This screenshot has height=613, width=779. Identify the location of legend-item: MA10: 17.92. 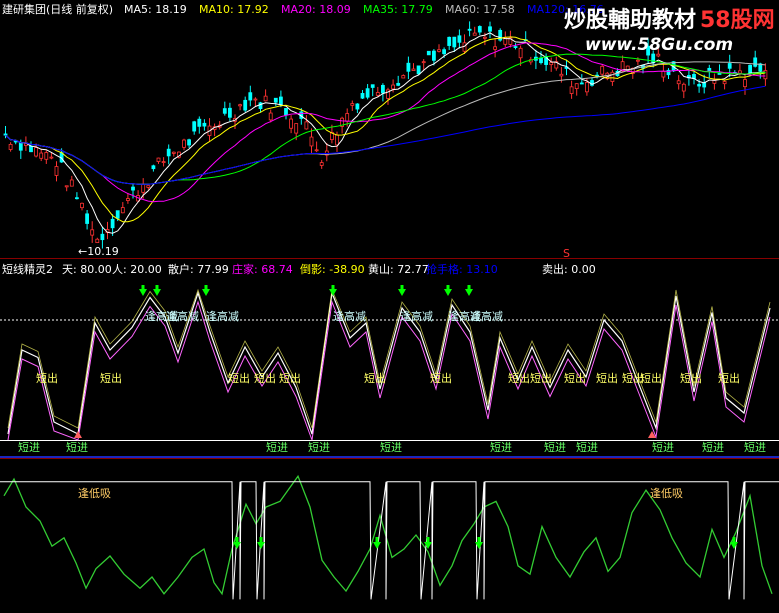
(234, 9).